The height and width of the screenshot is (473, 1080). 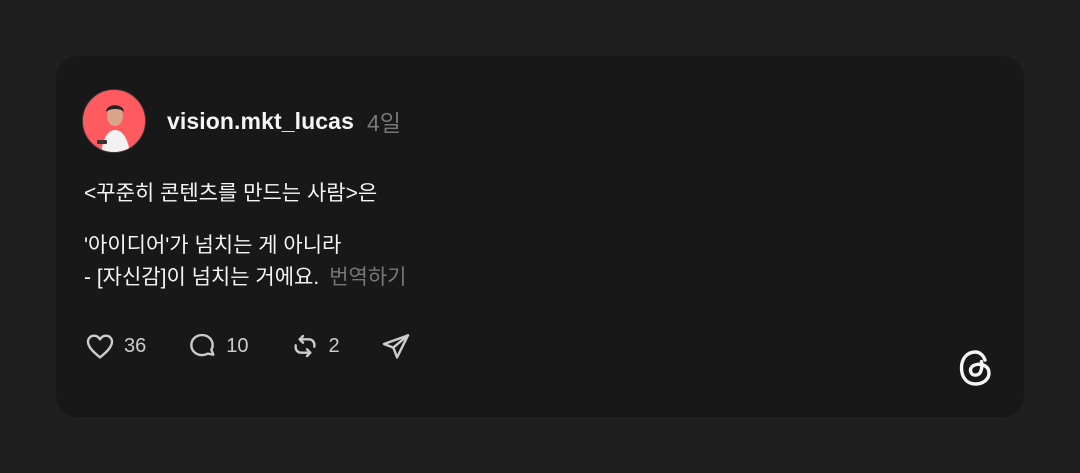 I want to click on post-text-line-1: <꾸준히 콘텐츠를 만드는 사람>은, so click(x=231, y=193).